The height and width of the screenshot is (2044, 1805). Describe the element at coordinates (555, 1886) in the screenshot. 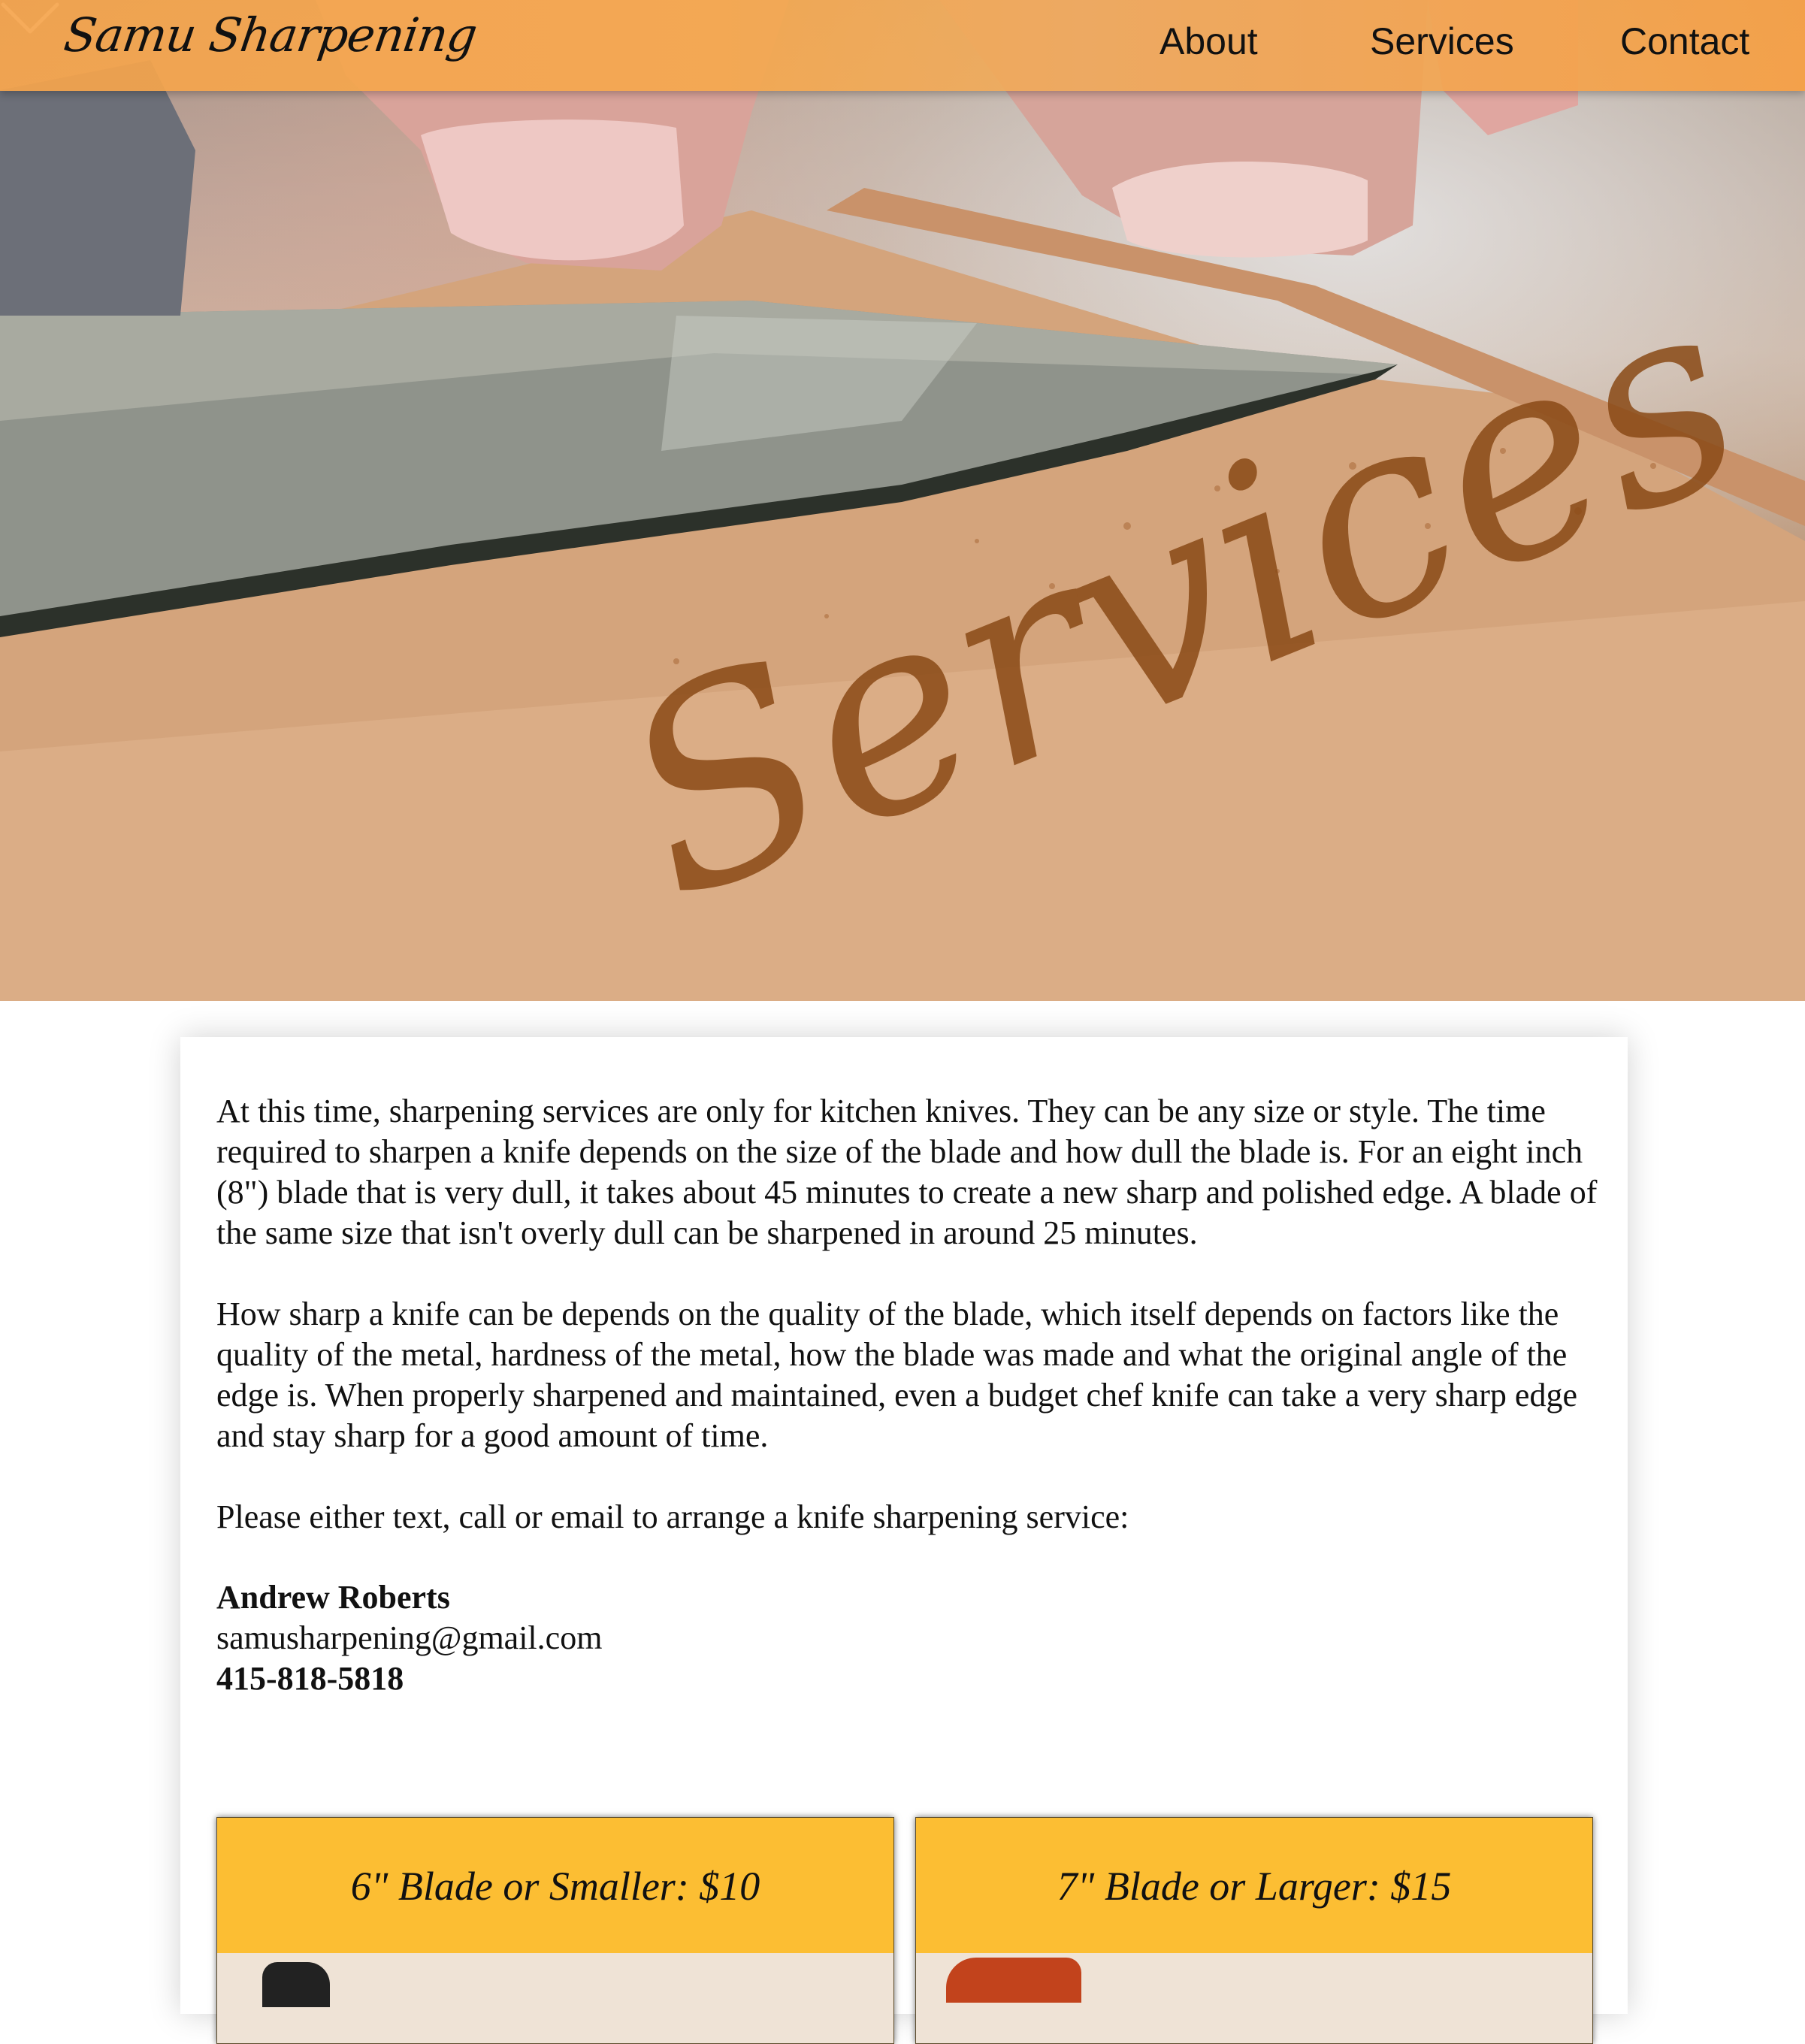

I see `price-title-small: 6" Blade or Smaller: $10` at that location.